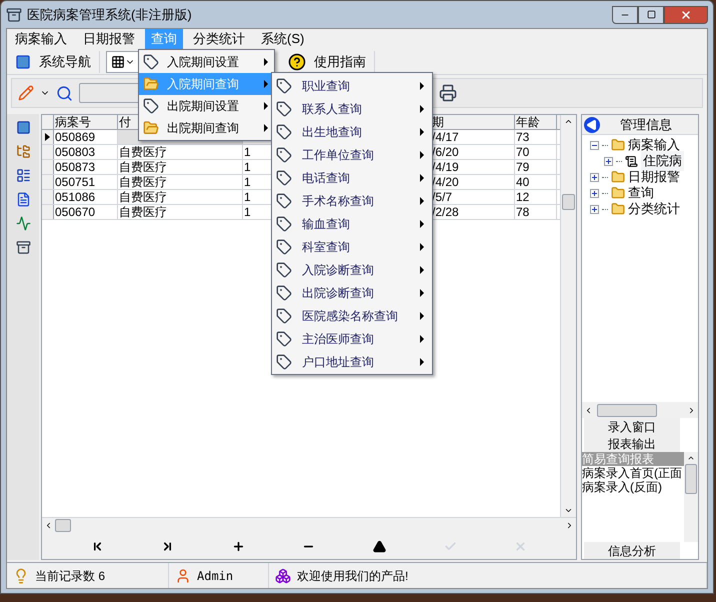 Image resolution: width=716 pixels, height=602 pixels. I want to click on search-icon, so click(64, 93).